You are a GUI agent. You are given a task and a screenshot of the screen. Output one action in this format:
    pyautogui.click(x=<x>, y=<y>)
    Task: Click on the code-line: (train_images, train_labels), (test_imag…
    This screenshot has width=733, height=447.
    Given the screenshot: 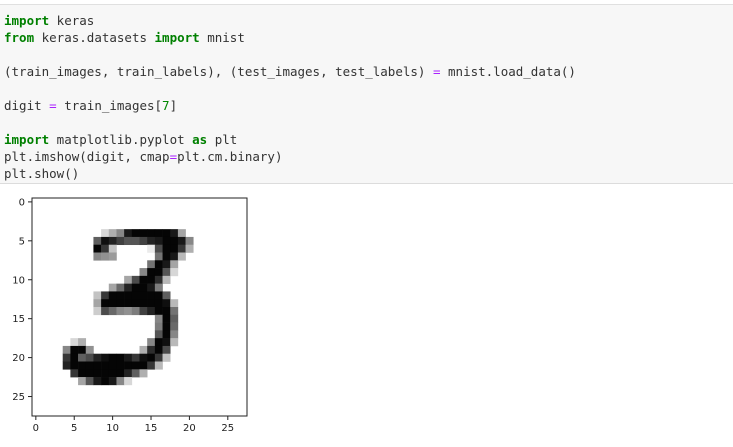 What is the action you would take?
    pyautogui.click(x=290, y=71)
    